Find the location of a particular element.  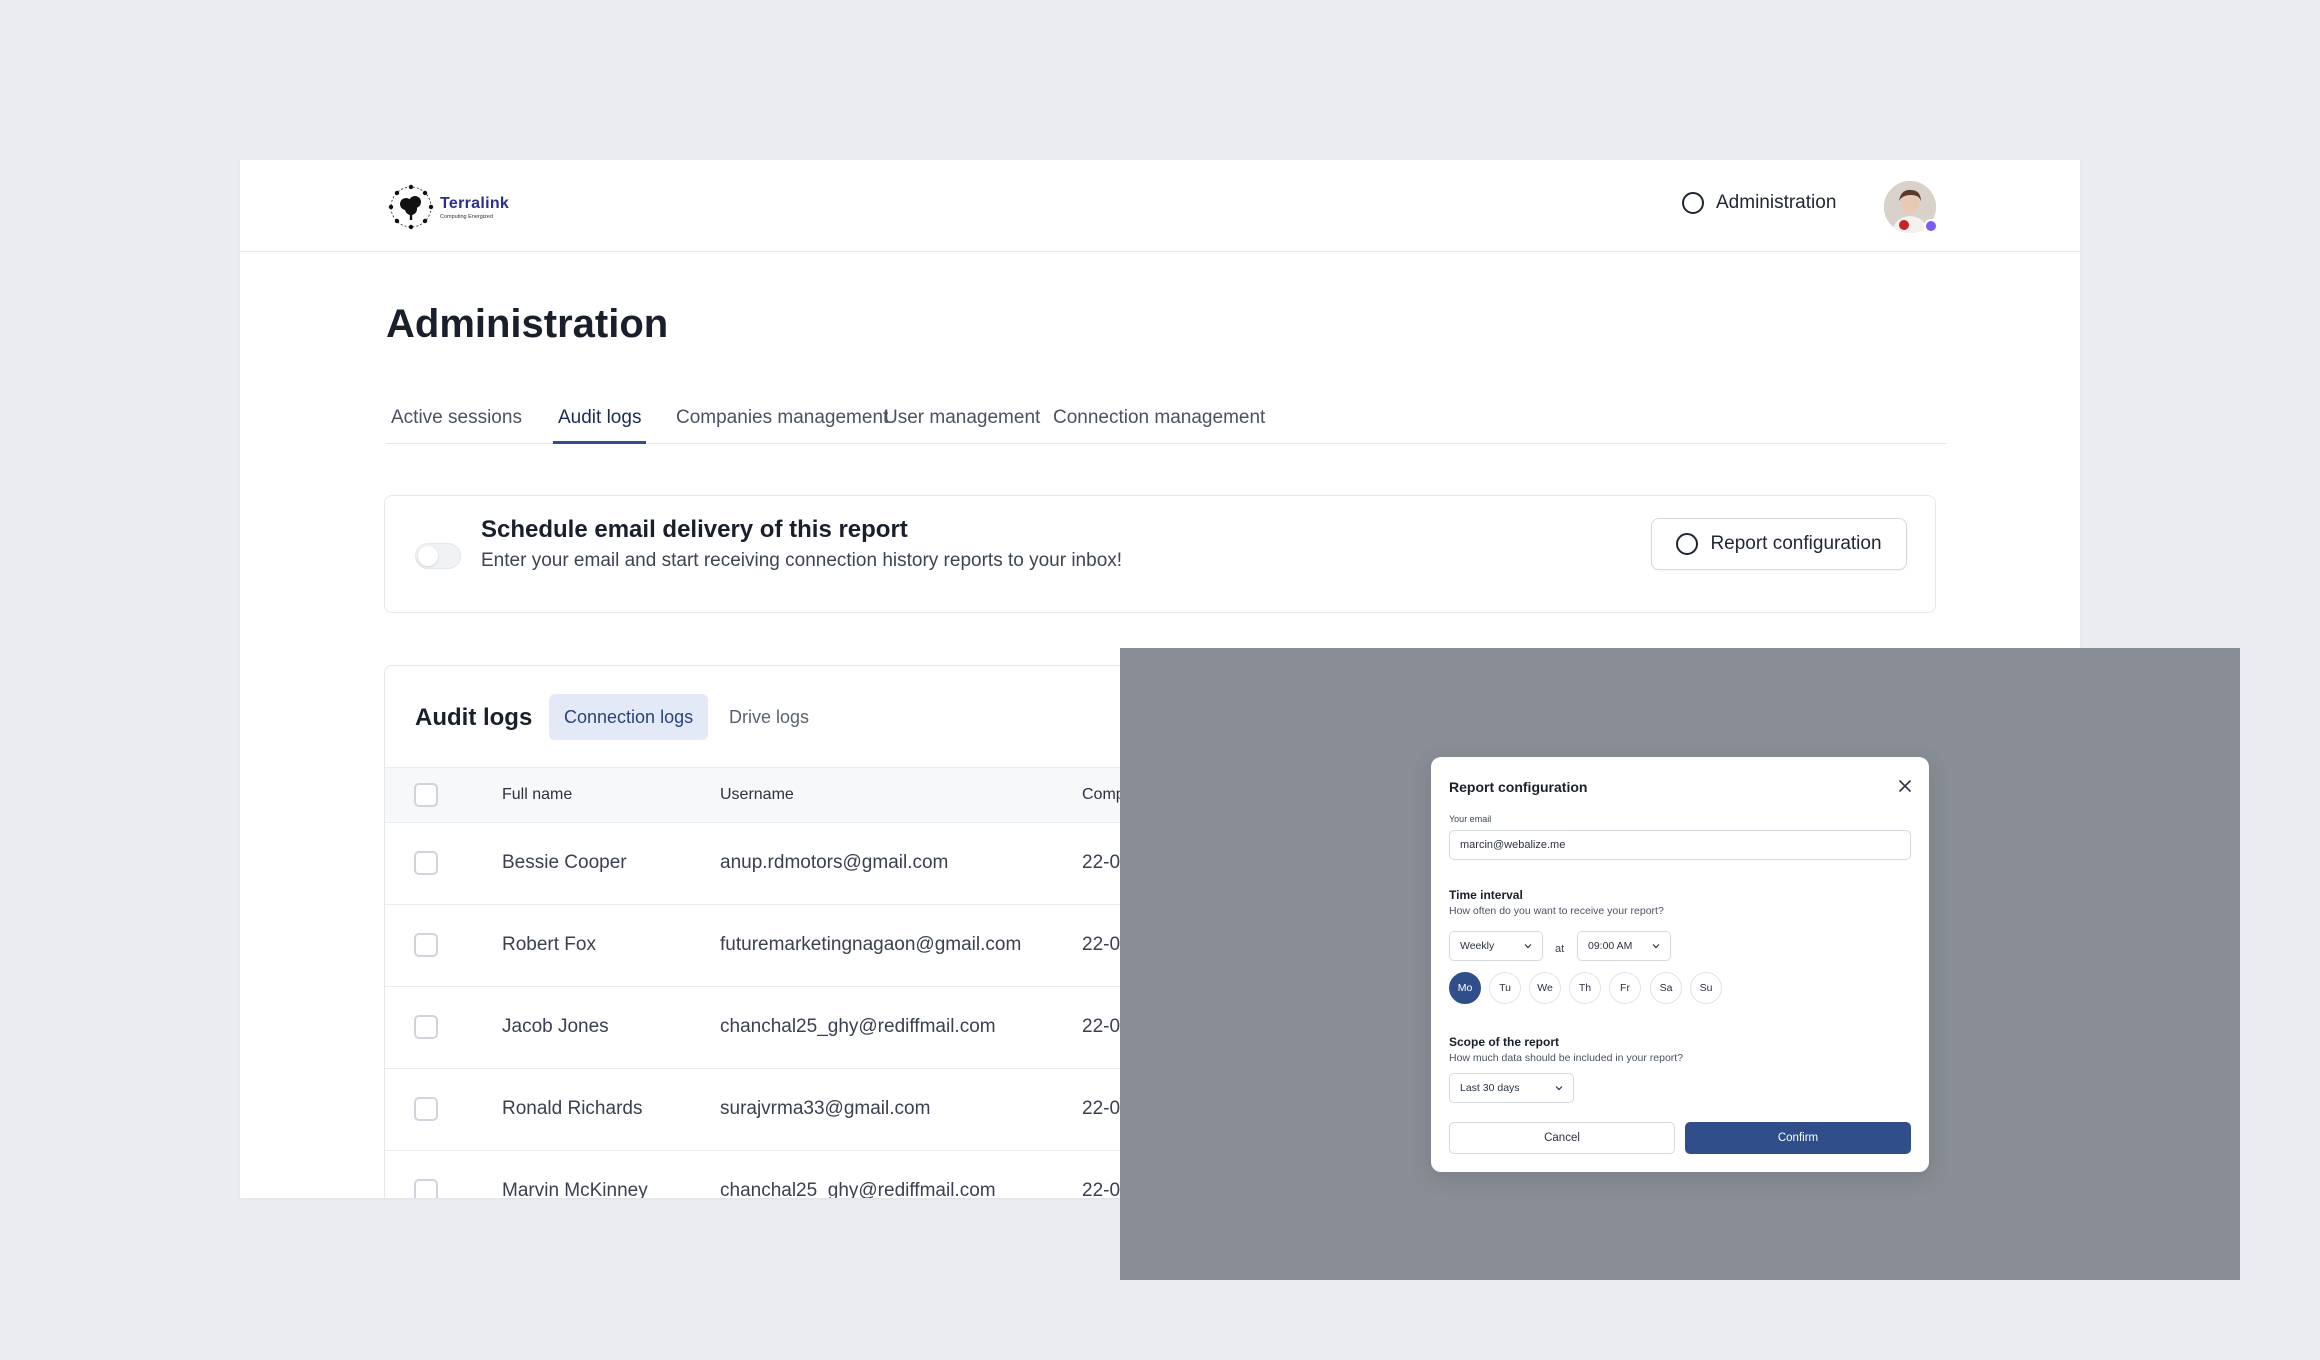

at-label: at is located at coordinates (1560, 949).